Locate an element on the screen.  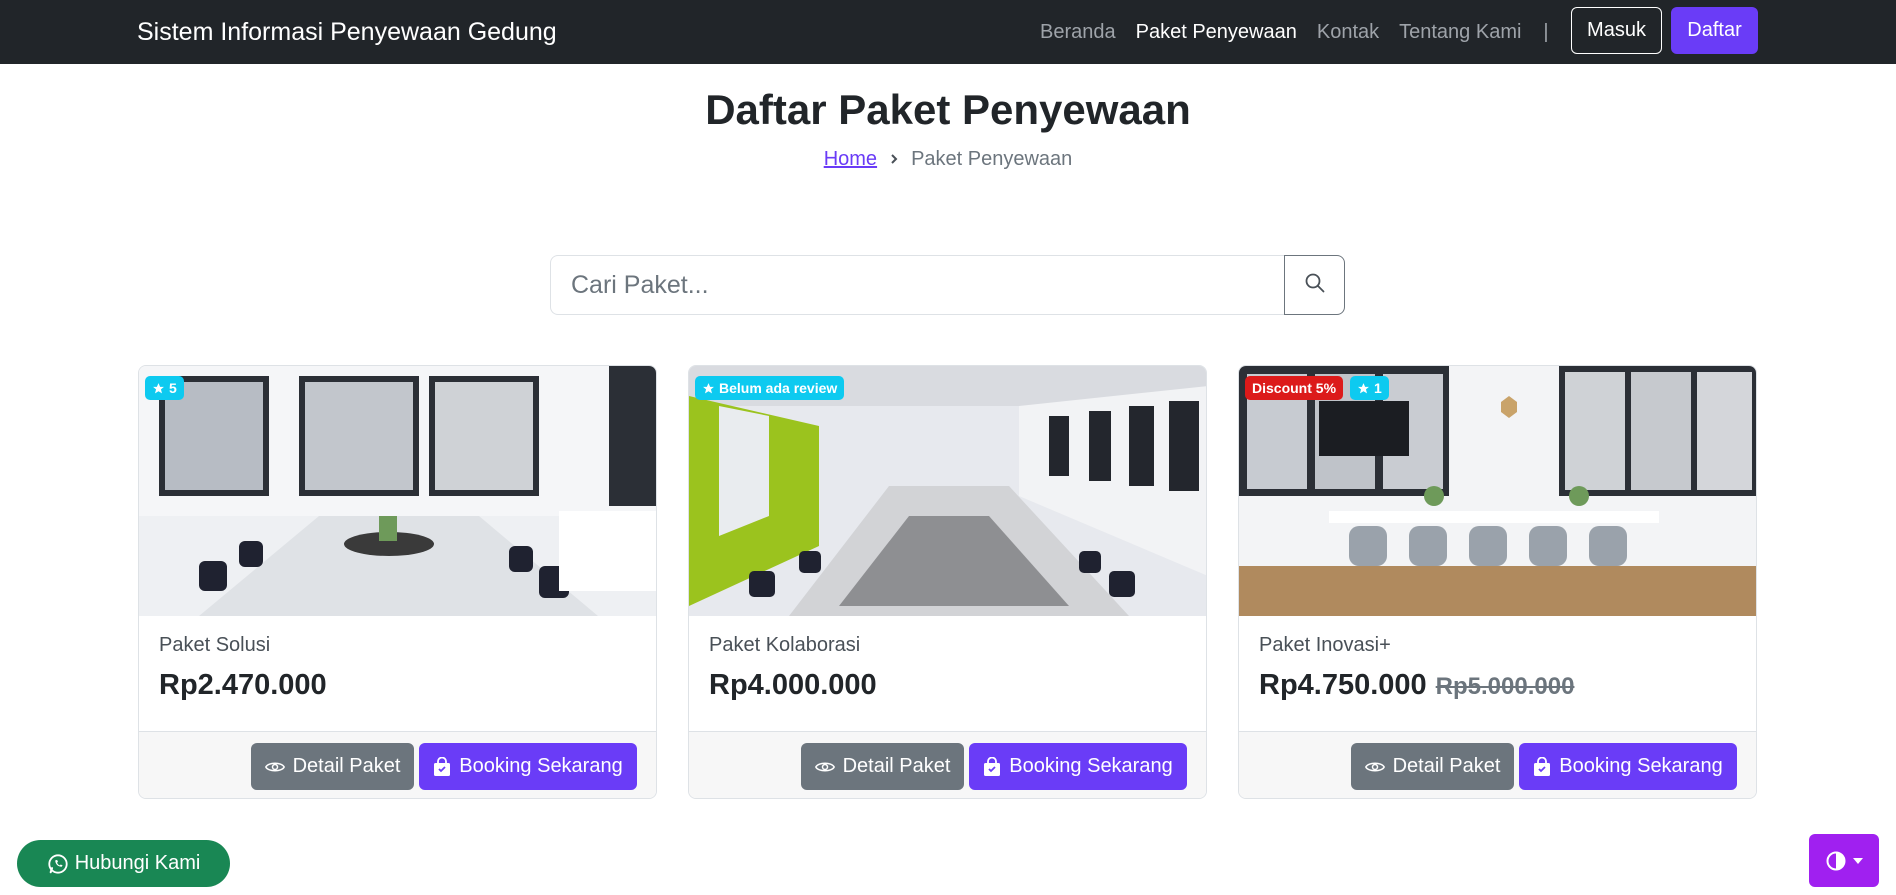
badges: Belum ada review is located at coordinates (773, 388).